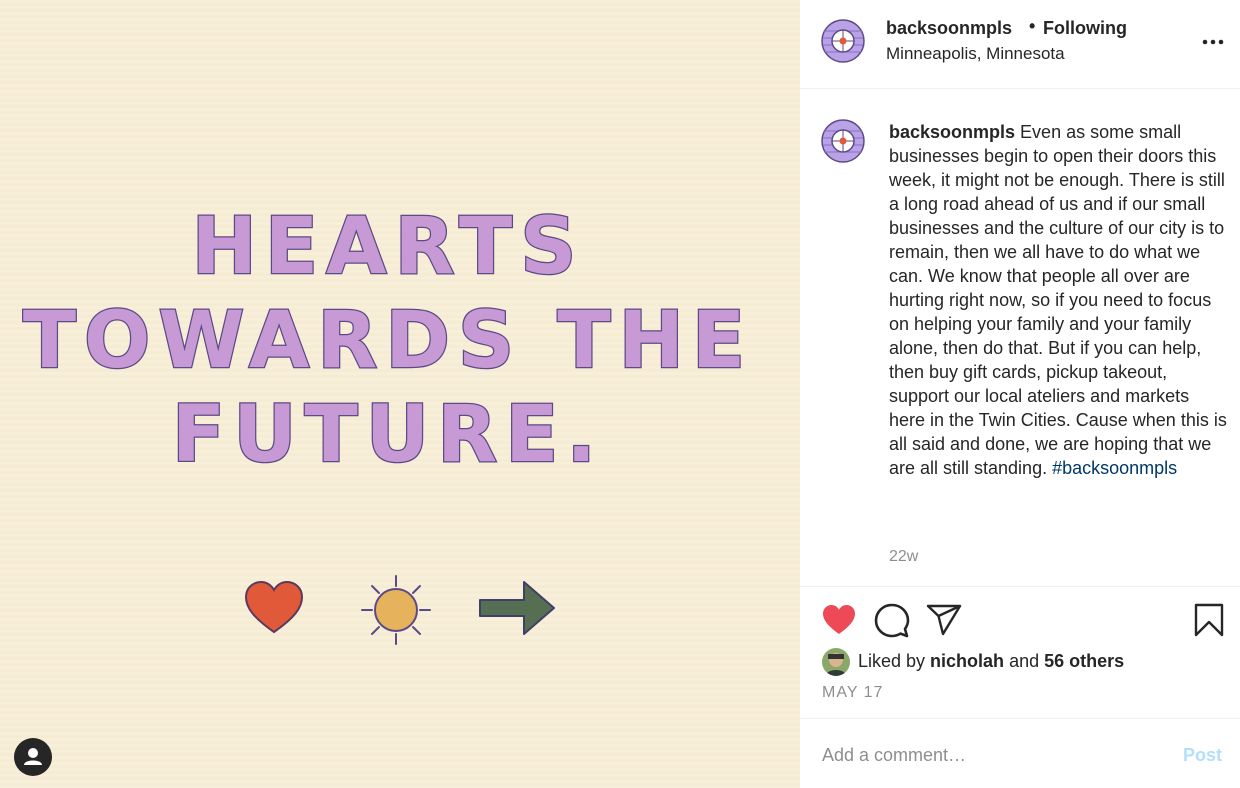 This screenshot has width=1240, height=788. I want to click on action-bar: Liked by nicholah and 56 others MAY 17, so click(1020, 653).